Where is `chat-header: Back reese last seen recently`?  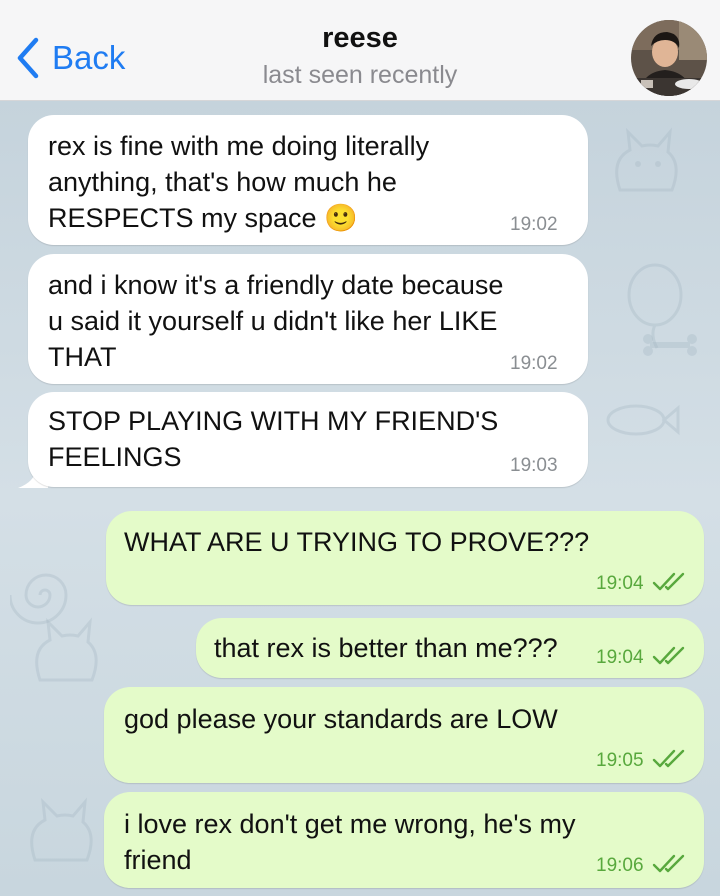
chat-header: Back reese last seen recently is located at coordinates (360, 50).